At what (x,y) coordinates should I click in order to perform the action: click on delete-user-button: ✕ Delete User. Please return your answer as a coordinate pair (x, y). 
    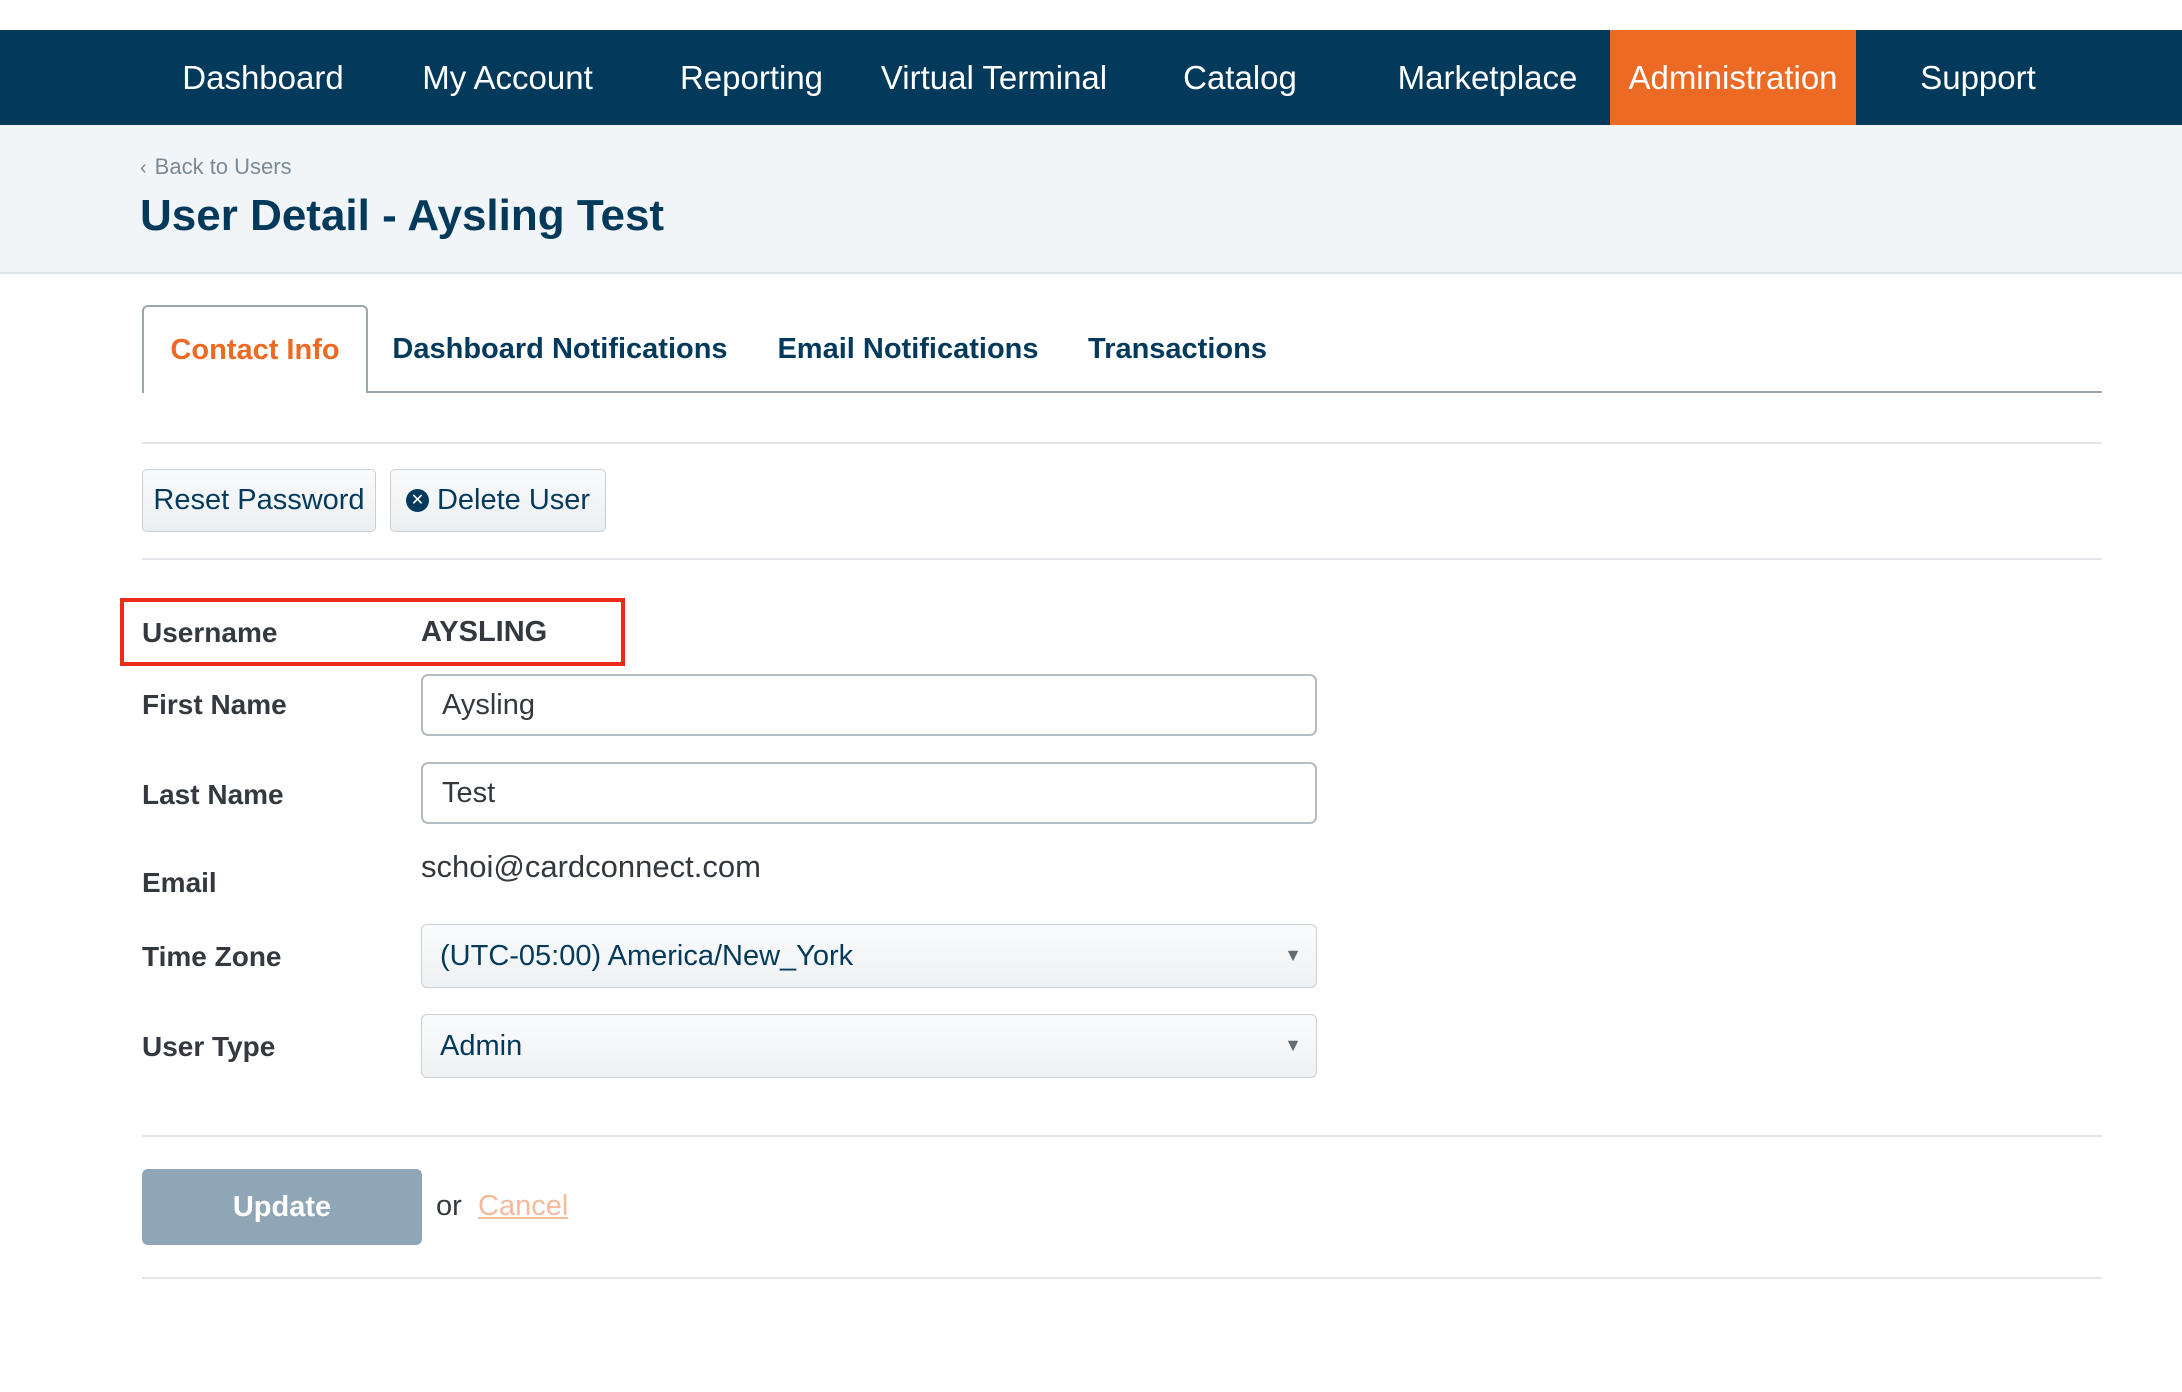
    Looking at the image, I should click on (498, 500).